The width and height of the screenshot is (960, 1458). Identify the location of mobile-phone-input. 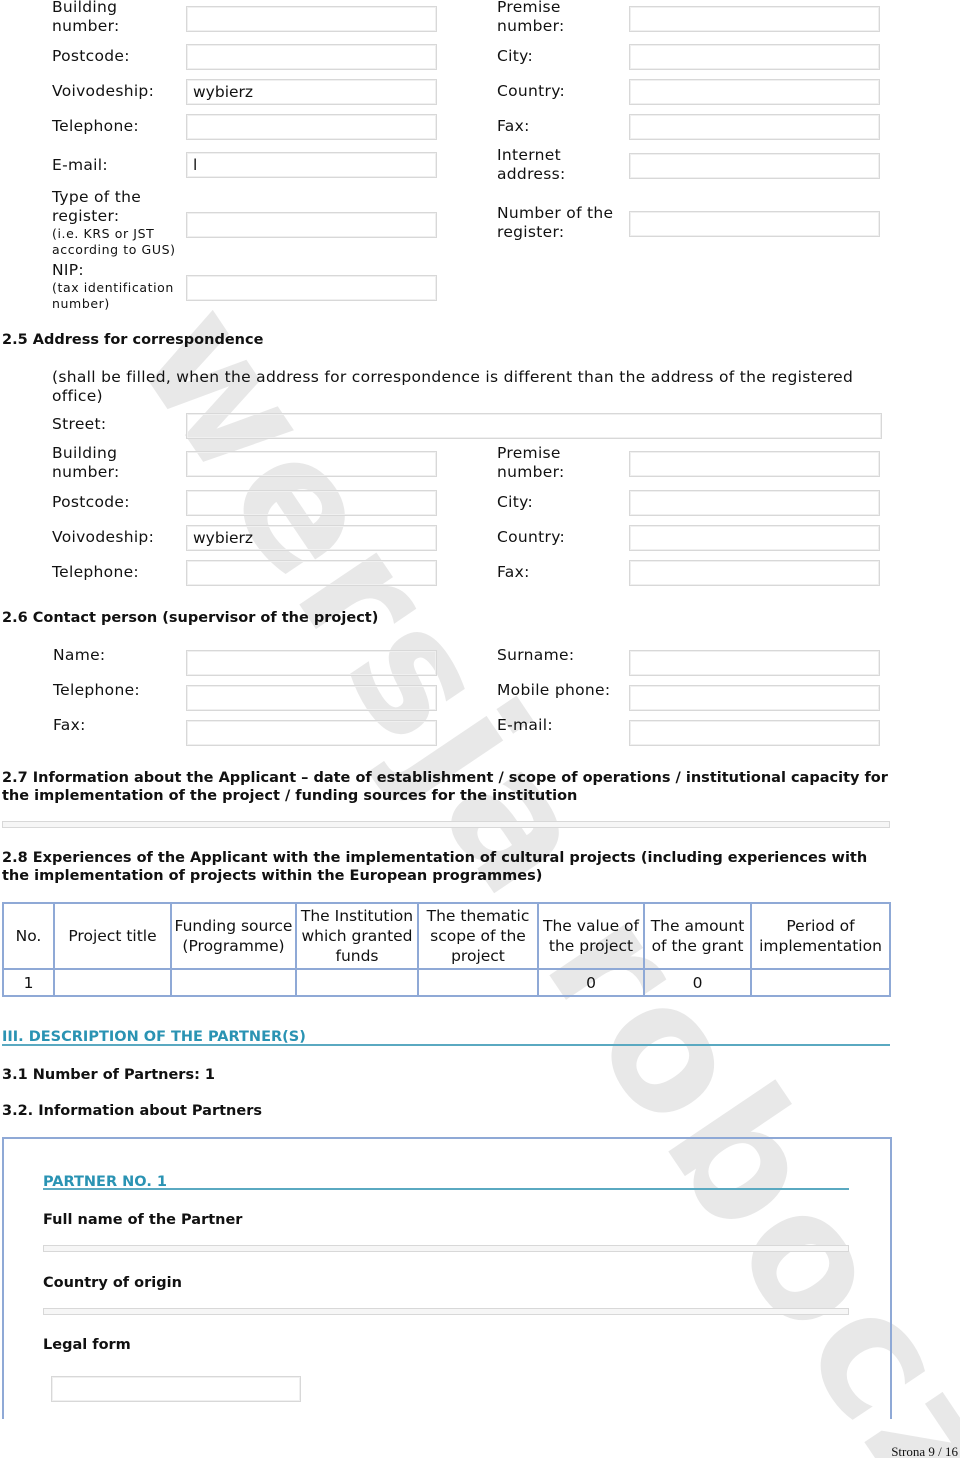
(754, 698).